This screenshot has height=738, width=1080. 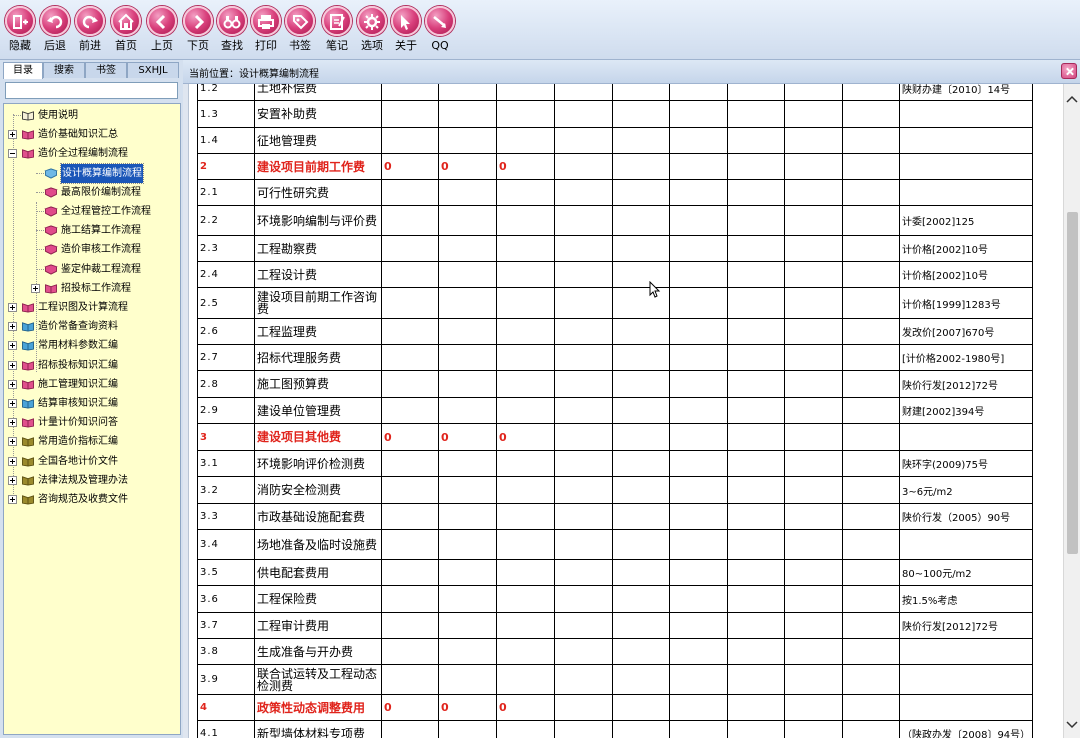 What do you see at coordinates (318, 166) in the screenshot?
I see `item-name: 建设项目前期工作费` at bounding box center [318, 166].